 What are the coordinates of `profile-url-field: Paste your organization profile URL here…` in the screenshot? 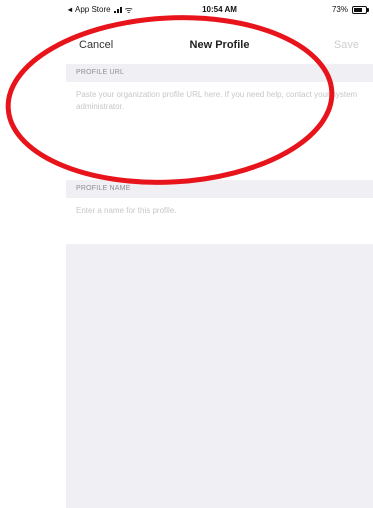 It's located at (219, 128).